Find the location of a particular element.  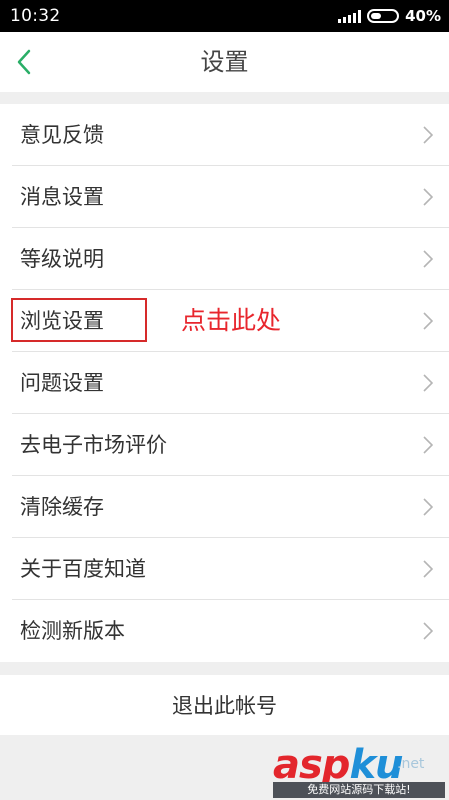

annotation-text: 点击此处 is located at coordinates (231, 320).